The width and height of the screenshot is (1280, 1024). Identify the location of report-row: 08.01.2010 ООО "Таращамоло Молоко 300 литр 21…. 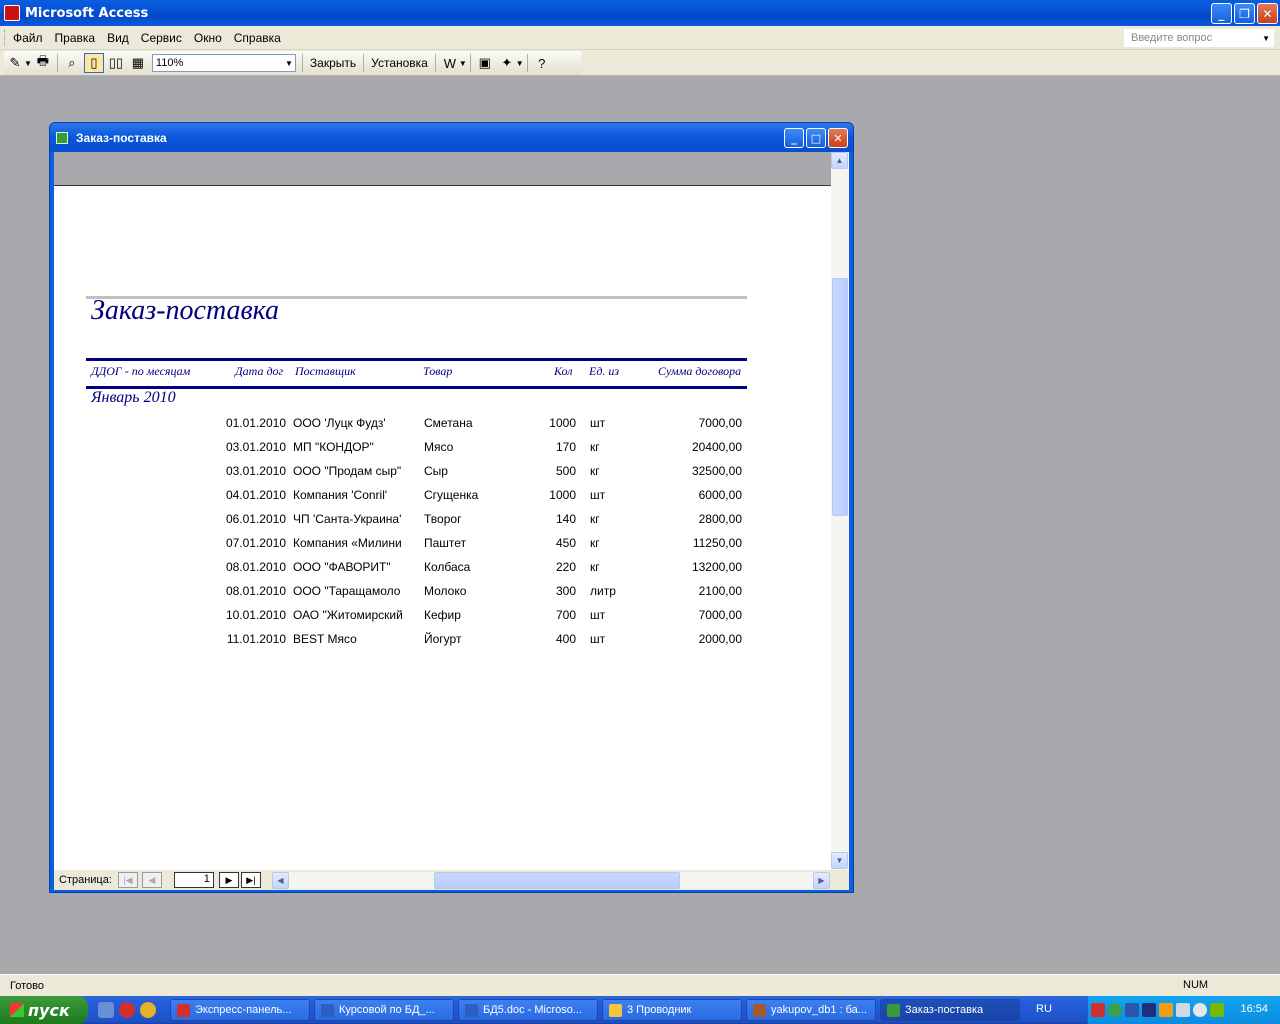
(442, 596).